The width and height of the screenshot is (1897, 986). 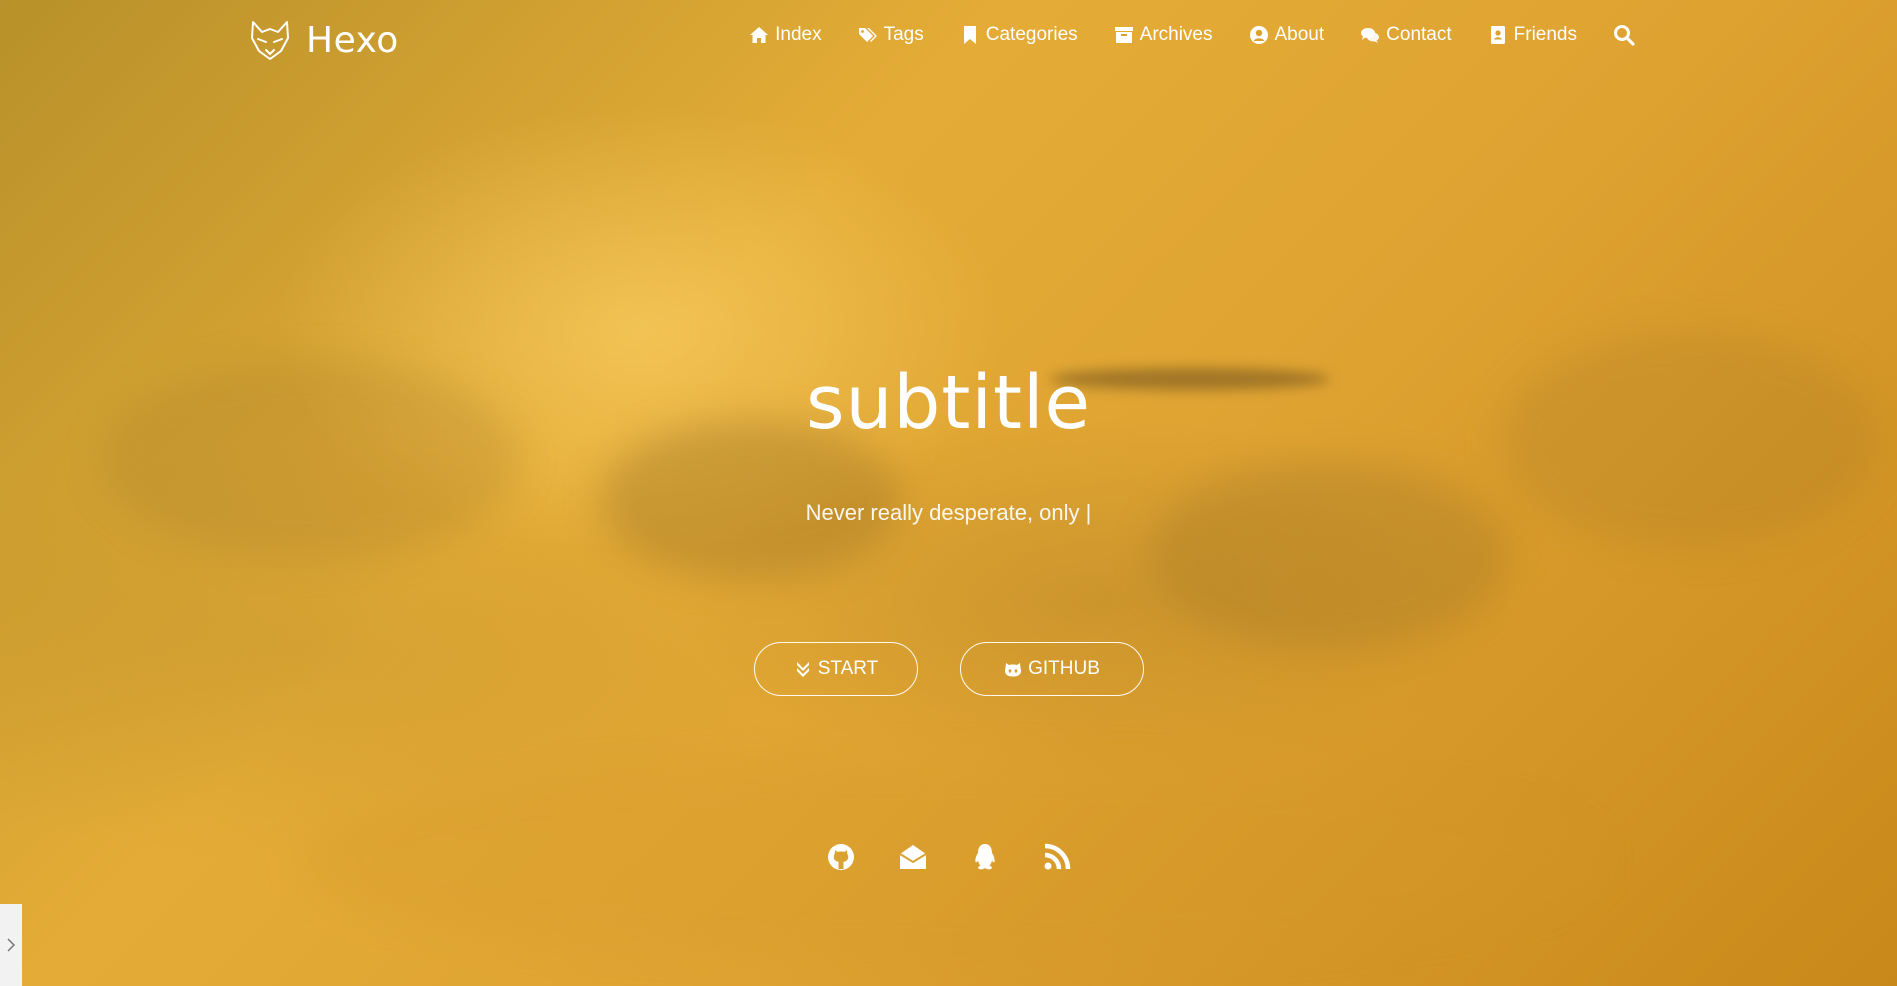 What do you see at coordinates (798, 34) in the screenshot?
I see `nav-item-label: Index` at bounding box center [798, 34].